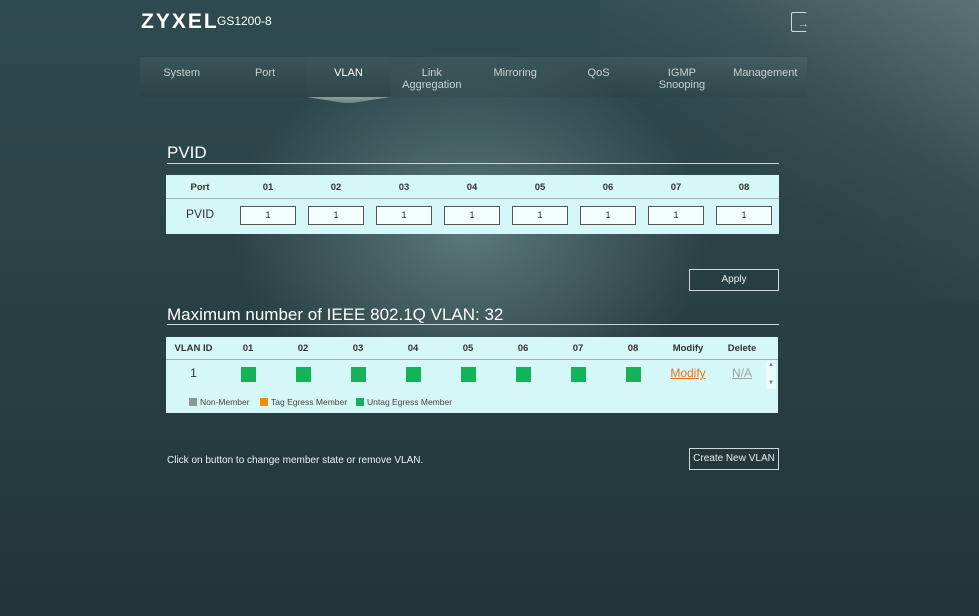  What do you see at coordinates (523, 348) in the screenshot?
I see `vlan-col-06: 06` at bounding box center [523, 348].